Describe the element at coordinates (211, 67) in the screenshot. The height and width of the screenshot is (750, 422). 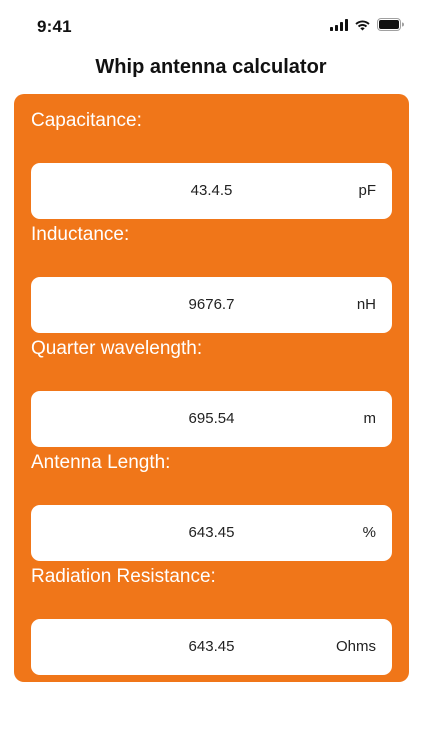
I see `page-title: Whip antenna calculator` at that location.